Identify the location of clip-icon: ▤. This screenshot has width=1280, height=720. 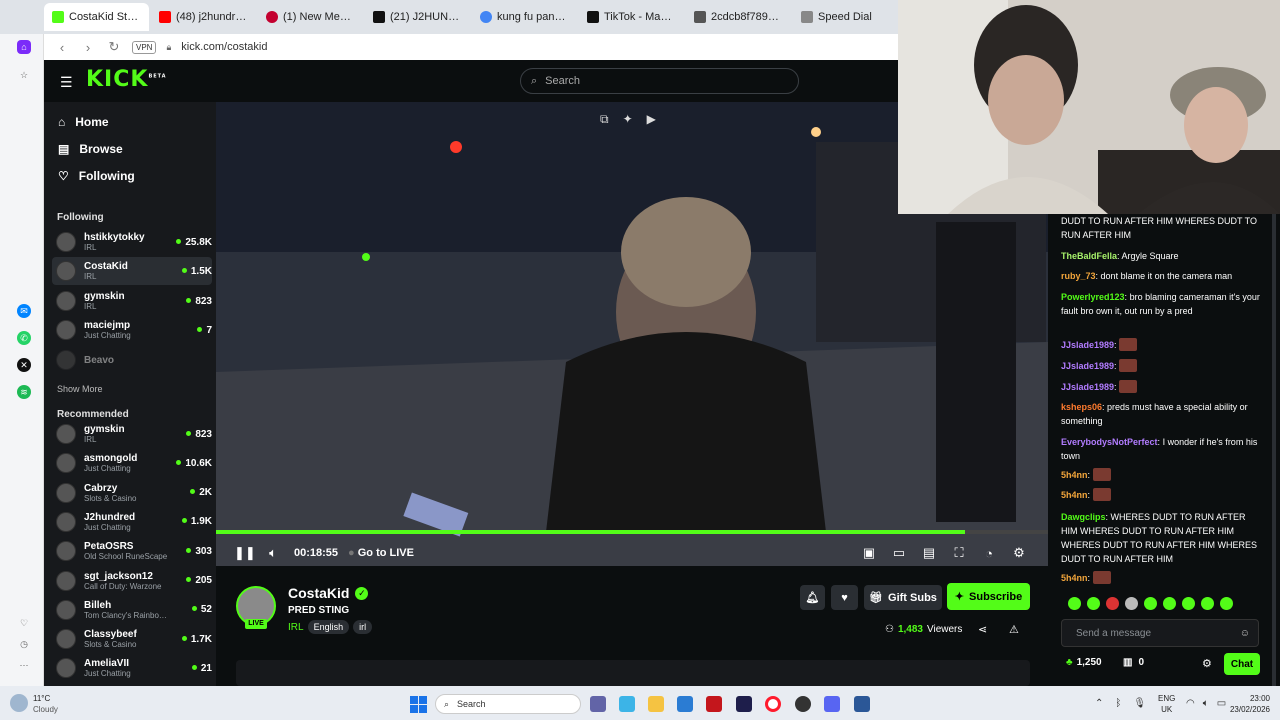
(929, 553).